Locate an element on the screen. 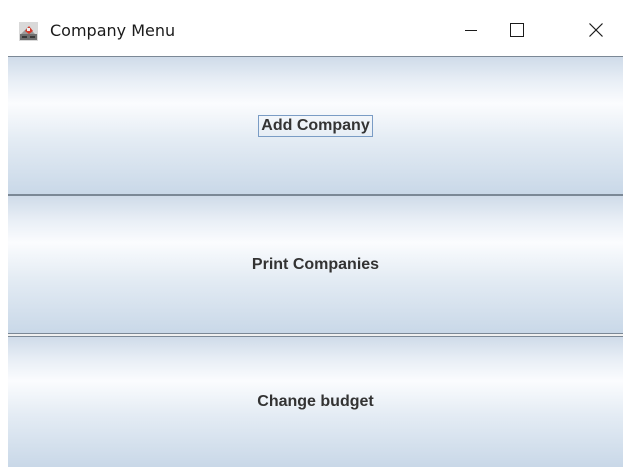 The height and width of the screenshot is (467, 623). close-button is located at coordinates (596, 30).